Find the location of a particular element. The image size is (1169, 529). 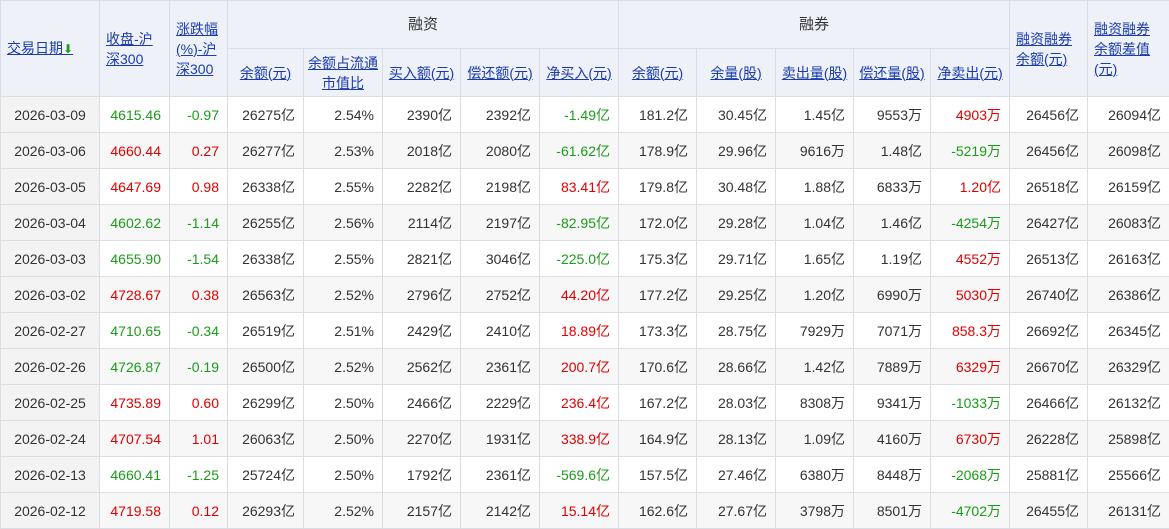

cell-total: 26455亿 is located at coordinates (1048, 510).